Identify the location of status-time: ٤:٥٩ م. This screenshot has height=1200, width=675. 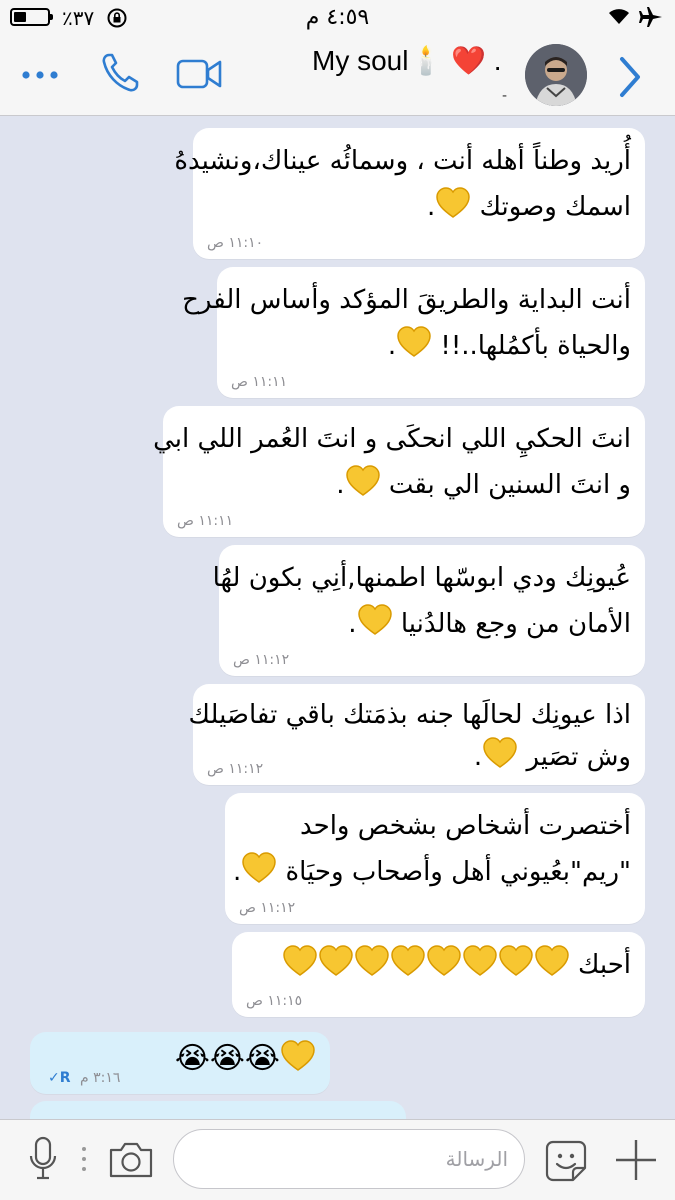
(337, 17).